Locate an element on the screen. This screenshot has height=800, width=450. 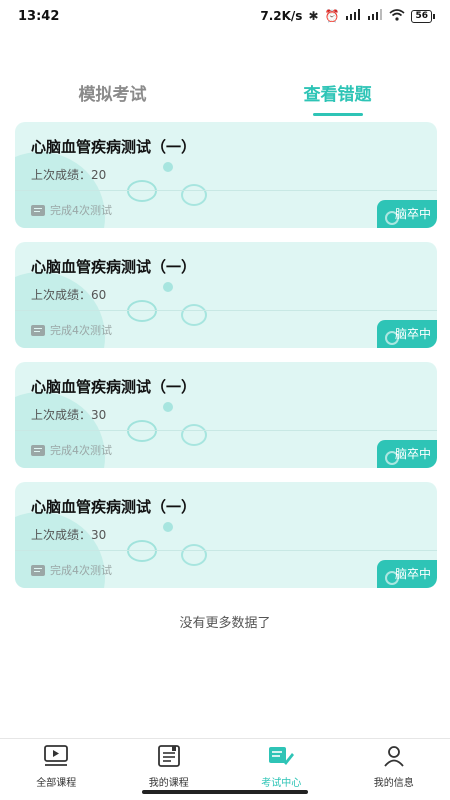
exam-card: 心脑血管疾病测试（一） 上次成绩：60 完成4次测试 脑卒中 is located at coordinates (226, 295).